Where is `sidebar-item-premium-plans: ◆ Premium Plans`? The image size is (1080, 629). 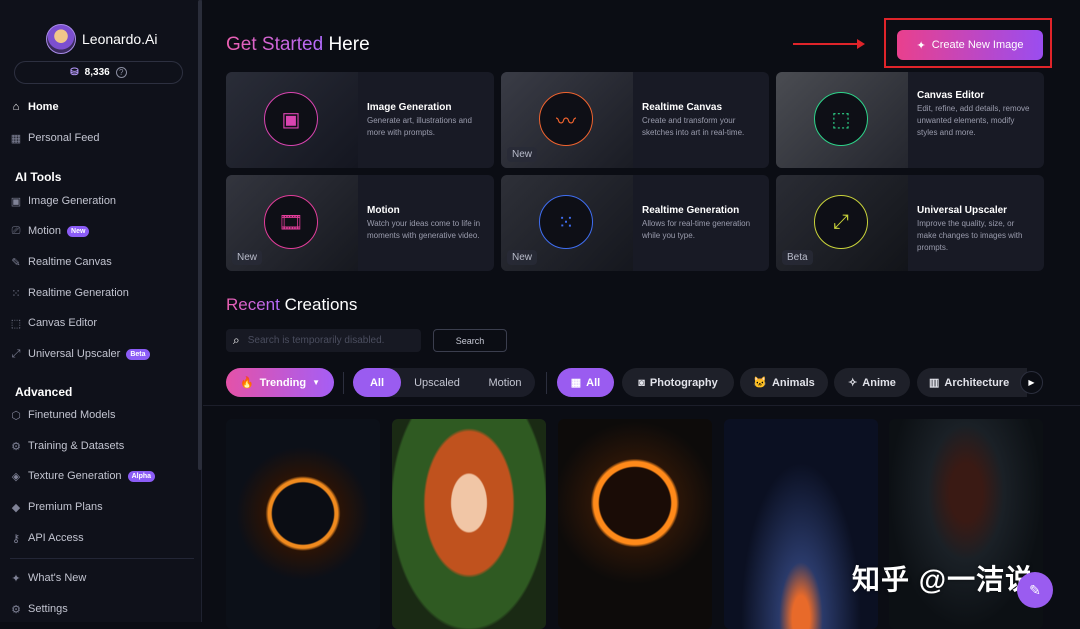 sidebar-item-premium-plans: ◆ Premium Plans is located at coordinates (56, 507).